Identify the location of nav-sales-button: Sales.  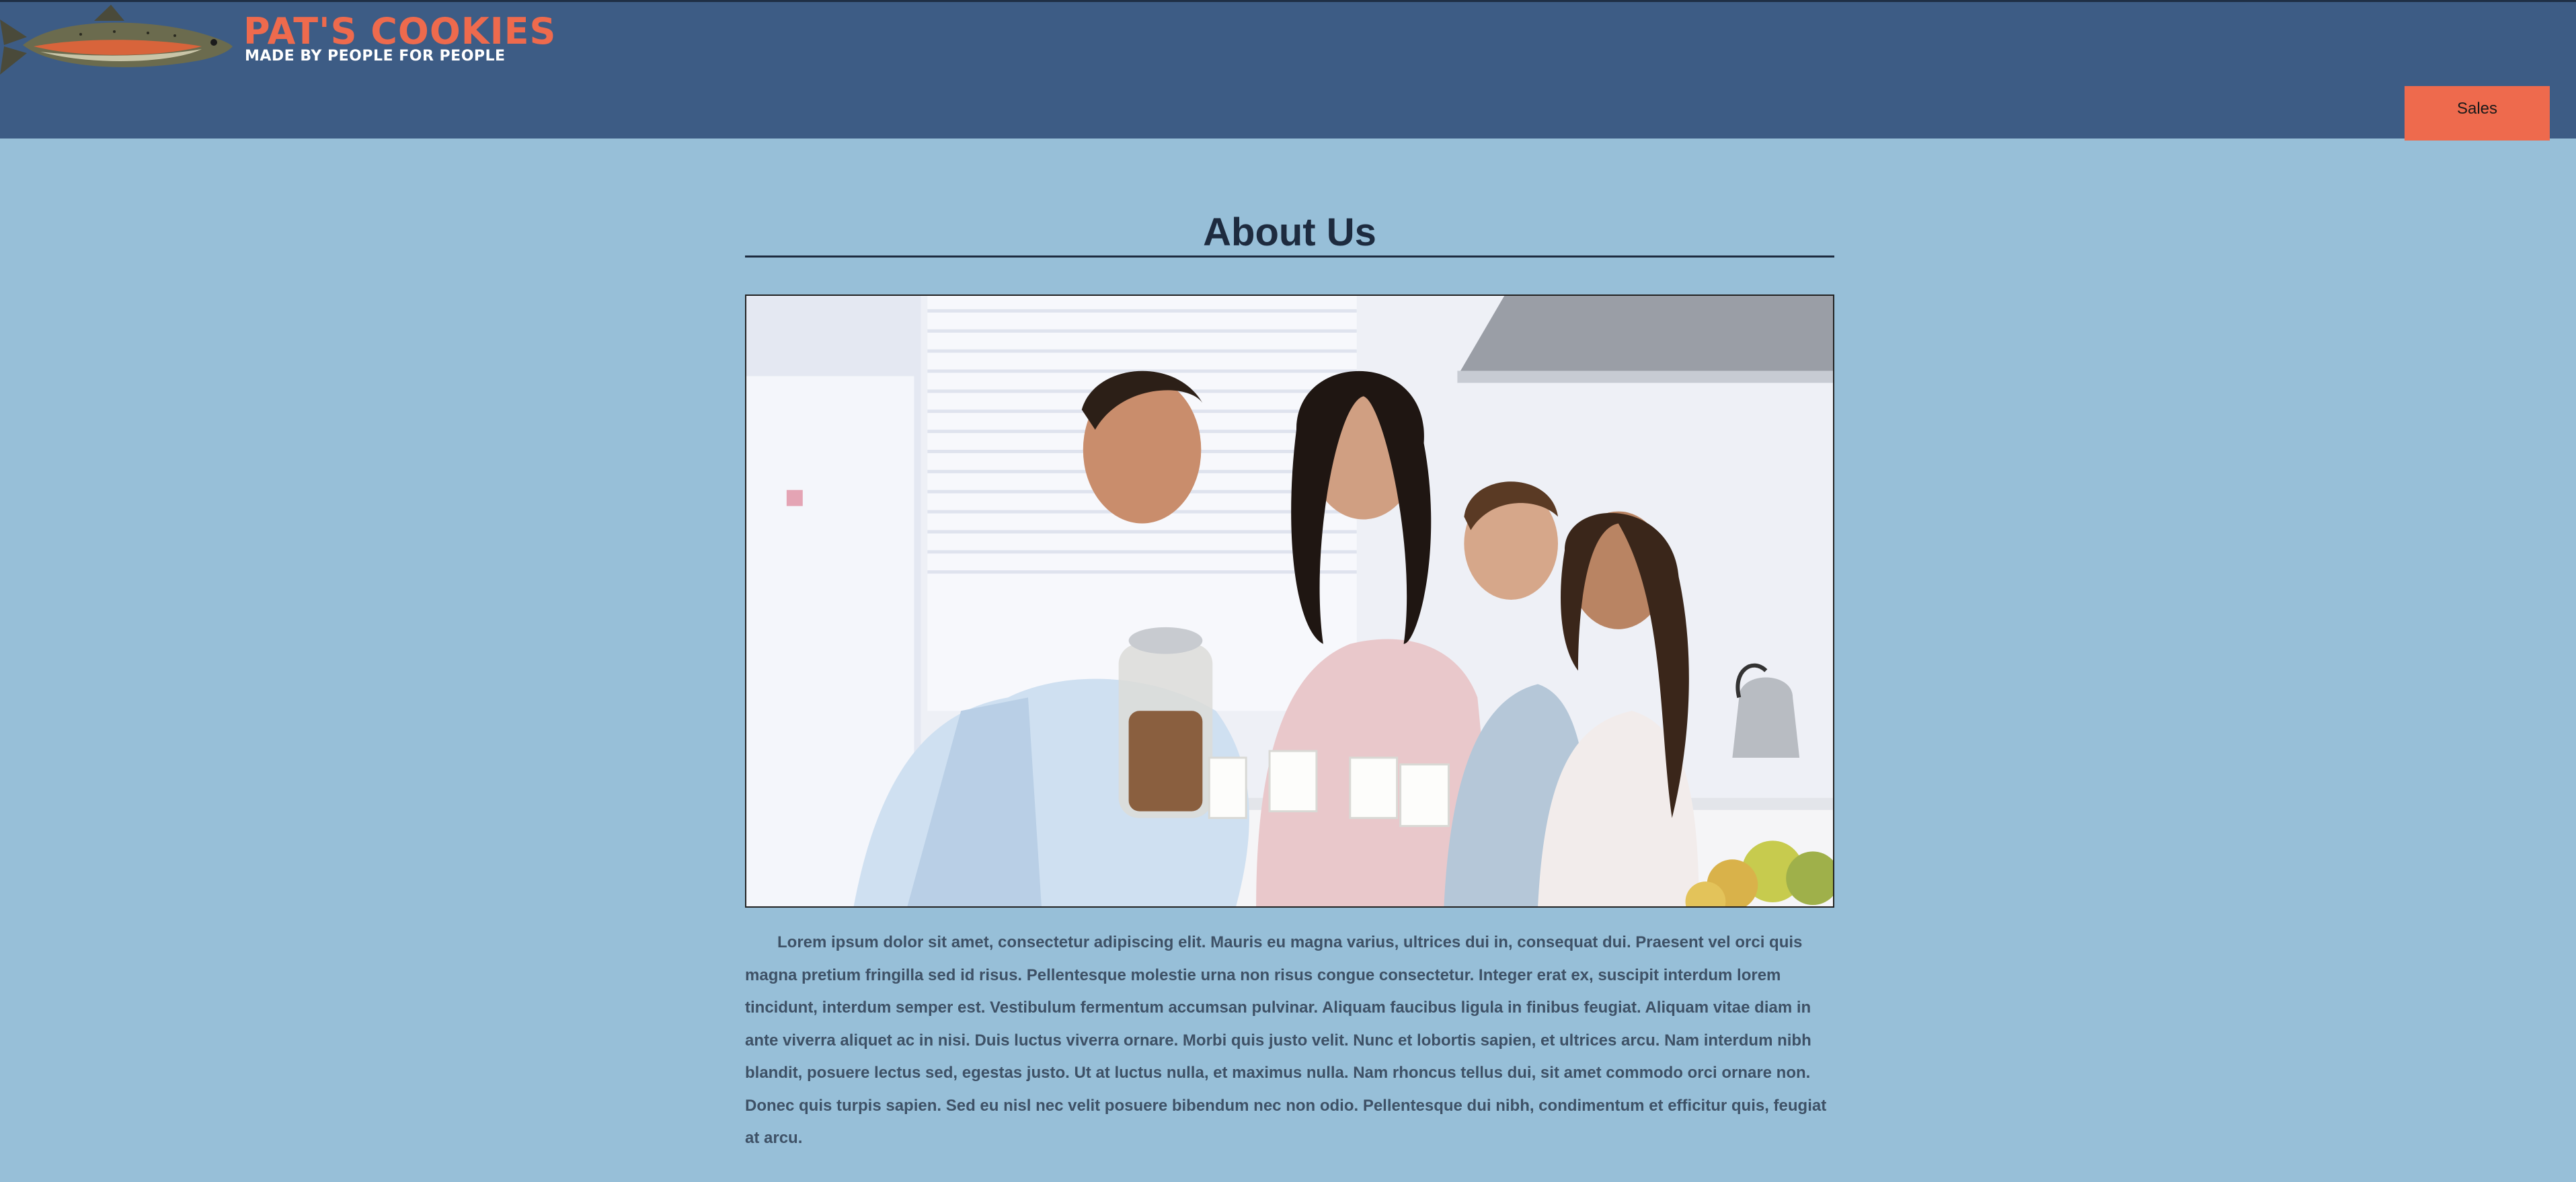
(2478, 113).